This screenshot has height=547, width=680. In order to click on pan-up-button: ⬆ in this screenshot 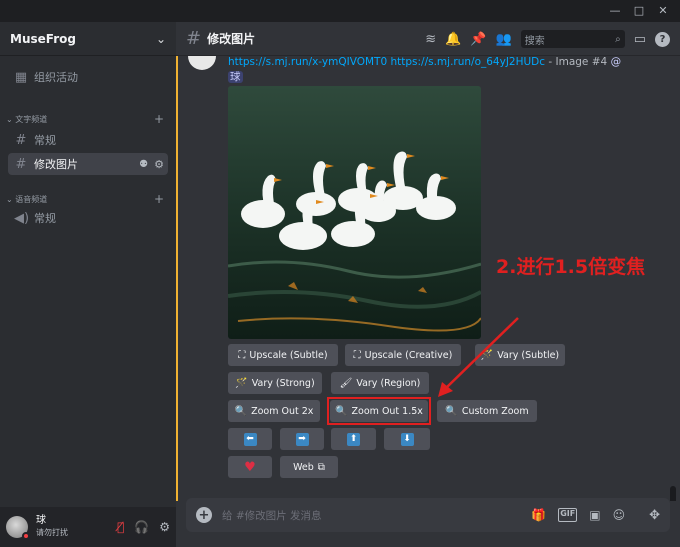, I will do `click(353, 439)`.